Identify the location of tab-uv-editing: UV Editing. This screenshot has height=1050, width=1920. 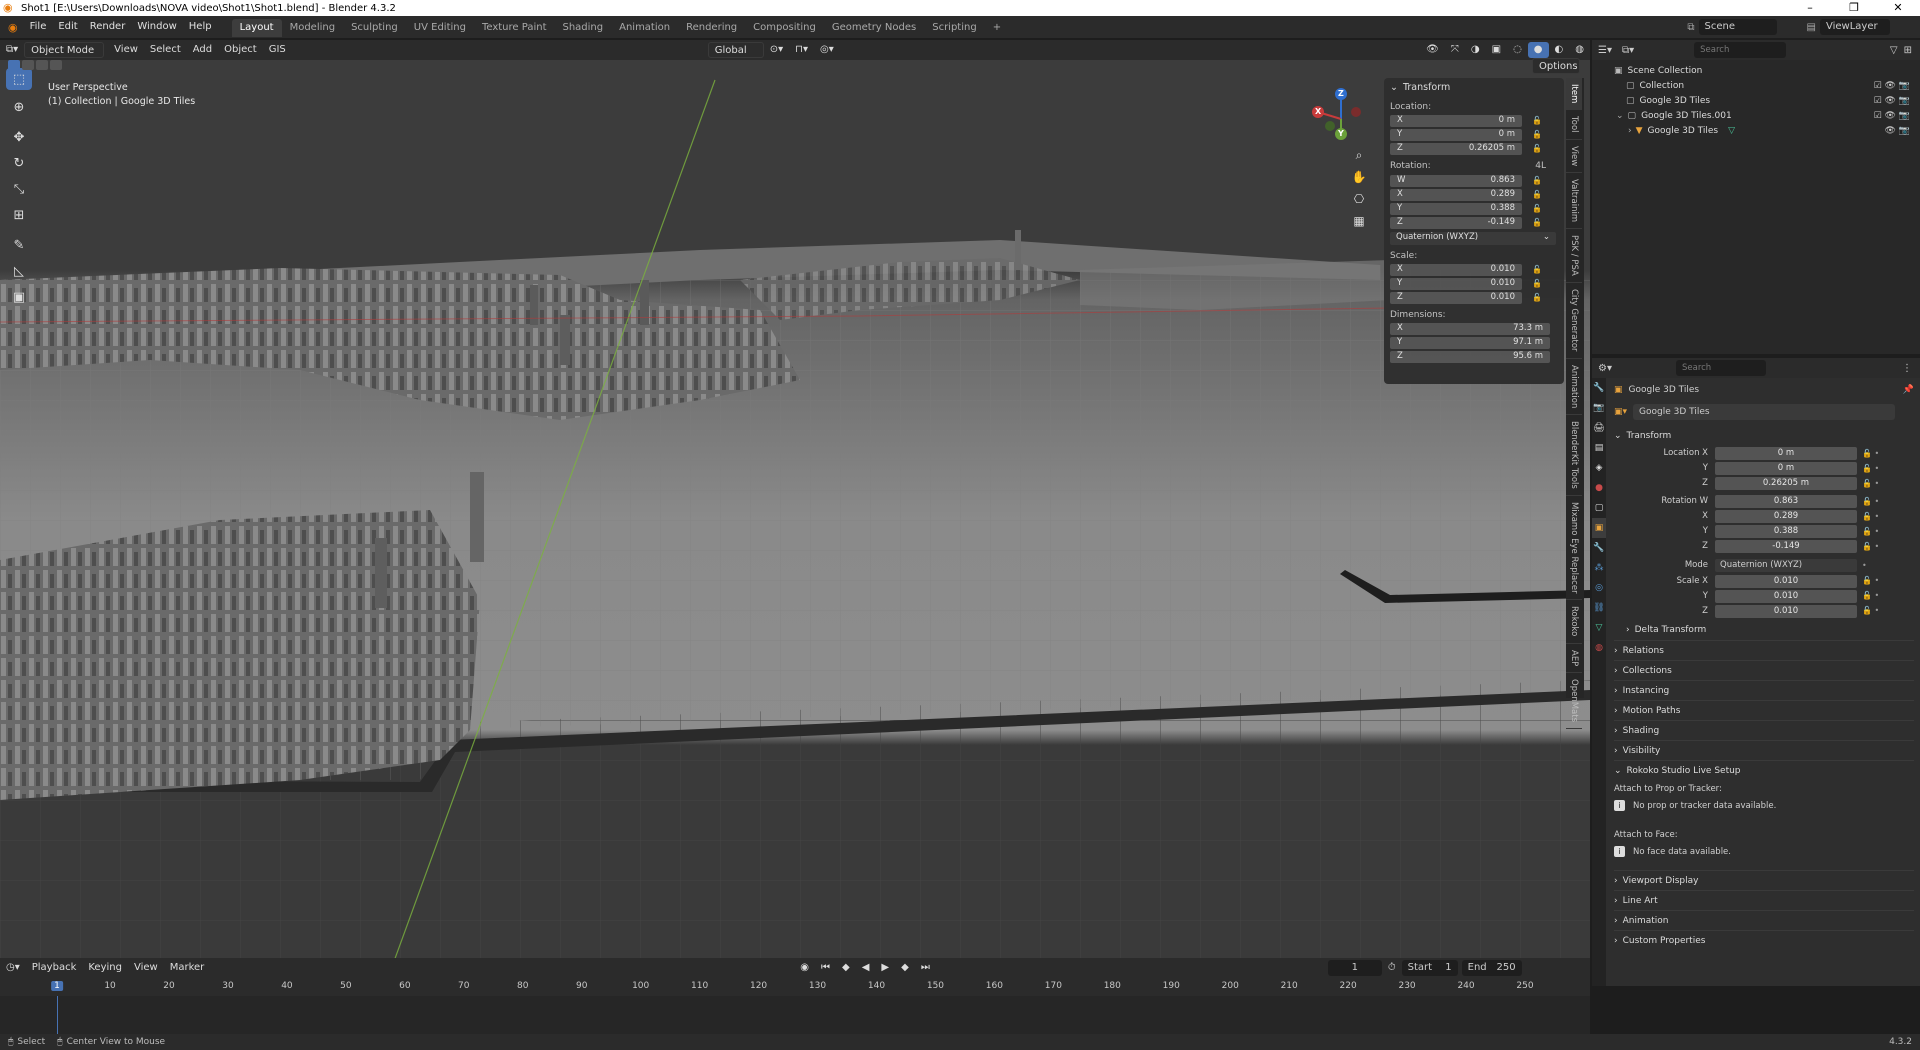
(440, 28).